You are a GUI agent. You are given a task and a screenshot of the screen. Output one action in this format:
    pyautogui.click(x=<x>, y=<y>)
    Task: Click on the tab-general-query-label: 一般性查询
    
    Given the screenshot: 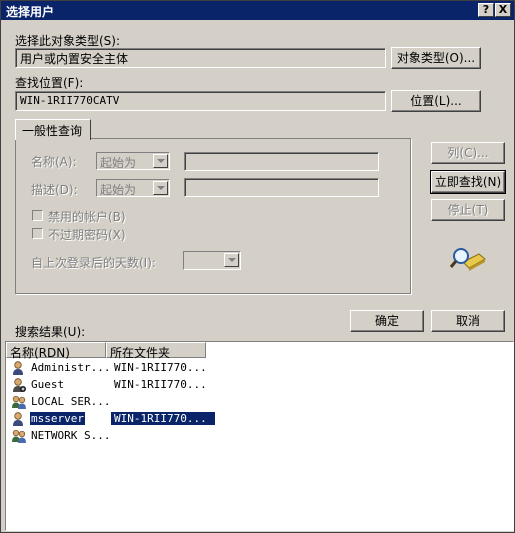 What is the action you would take?
    pyautogui.click(x=52, y=131)
    